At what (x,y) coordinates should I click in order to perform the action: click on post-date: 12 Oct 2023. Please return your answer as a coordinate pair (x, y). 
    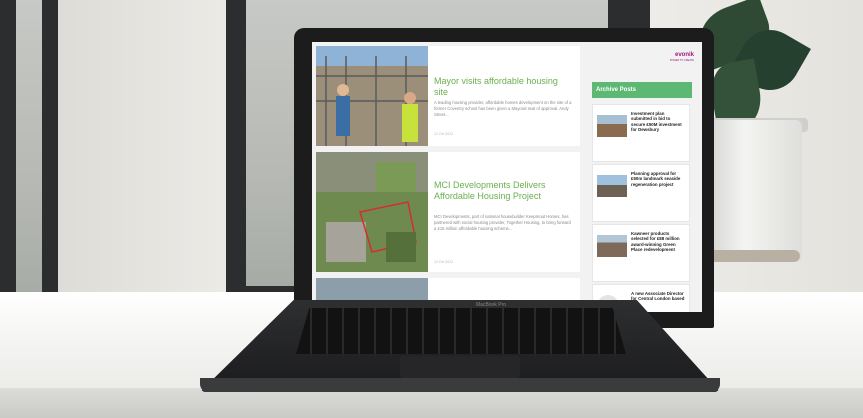
    Looking at the image, I should click on (444, 134).